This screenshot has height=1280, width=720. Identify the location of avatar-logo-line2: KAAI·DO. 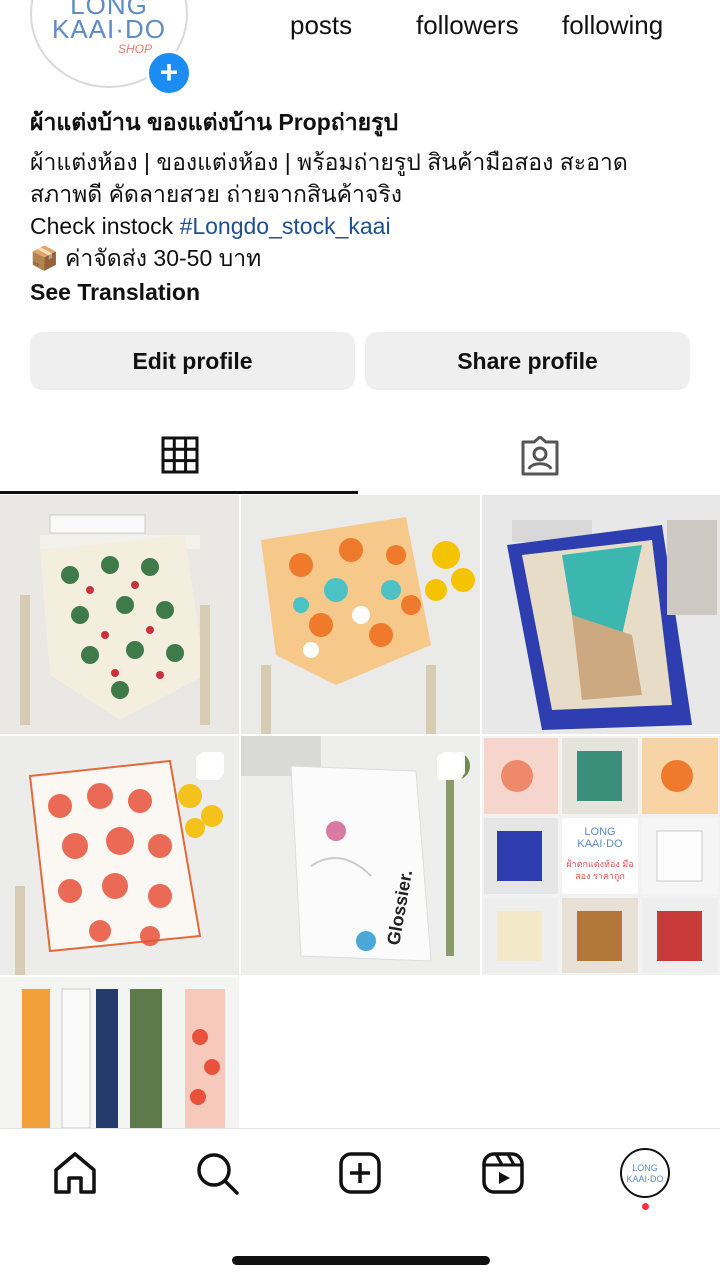
(109, 29).